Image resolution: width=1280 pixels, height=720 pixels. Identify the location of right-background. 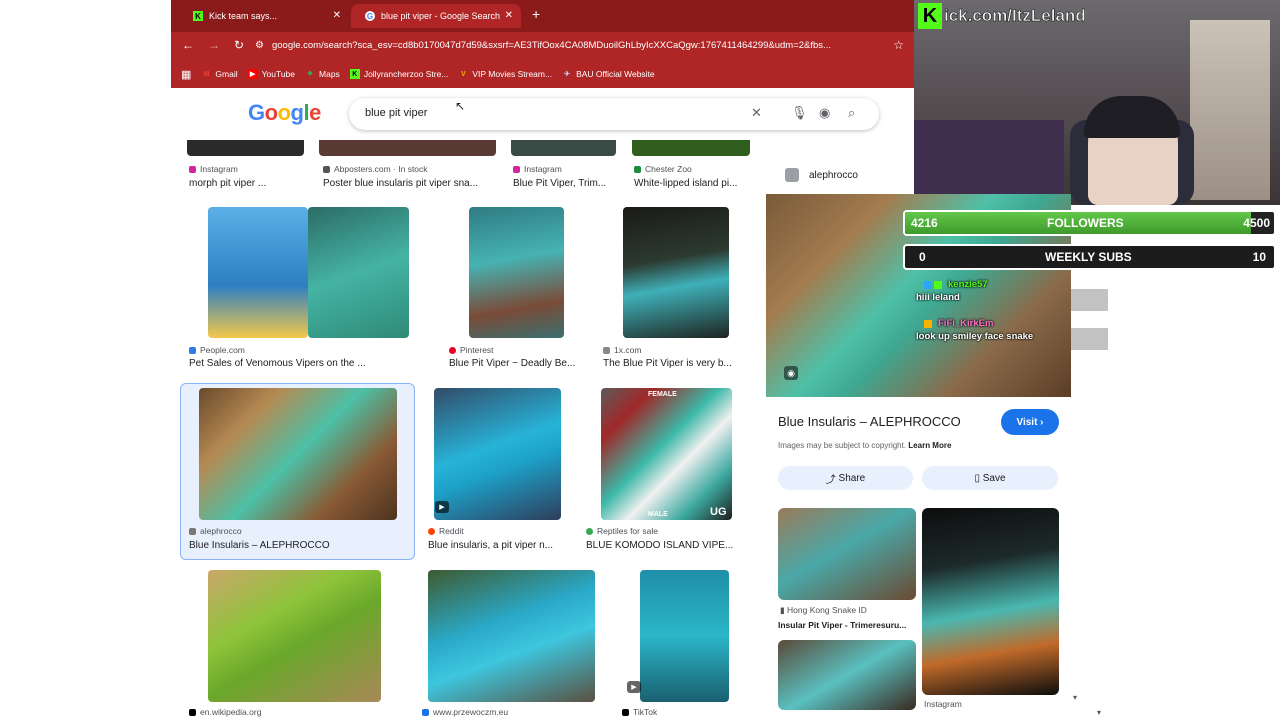
(1181, 510).